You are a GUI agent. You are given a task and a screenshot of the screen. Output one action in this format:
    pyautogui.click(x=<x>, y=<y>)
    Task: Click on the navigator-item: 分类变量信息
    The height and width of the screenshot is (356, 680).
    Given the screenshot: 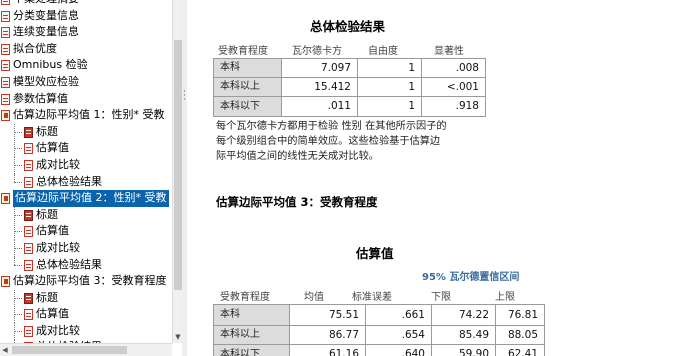 What is the action you would take?
    pyautogui.click(x=86, y=16)
    